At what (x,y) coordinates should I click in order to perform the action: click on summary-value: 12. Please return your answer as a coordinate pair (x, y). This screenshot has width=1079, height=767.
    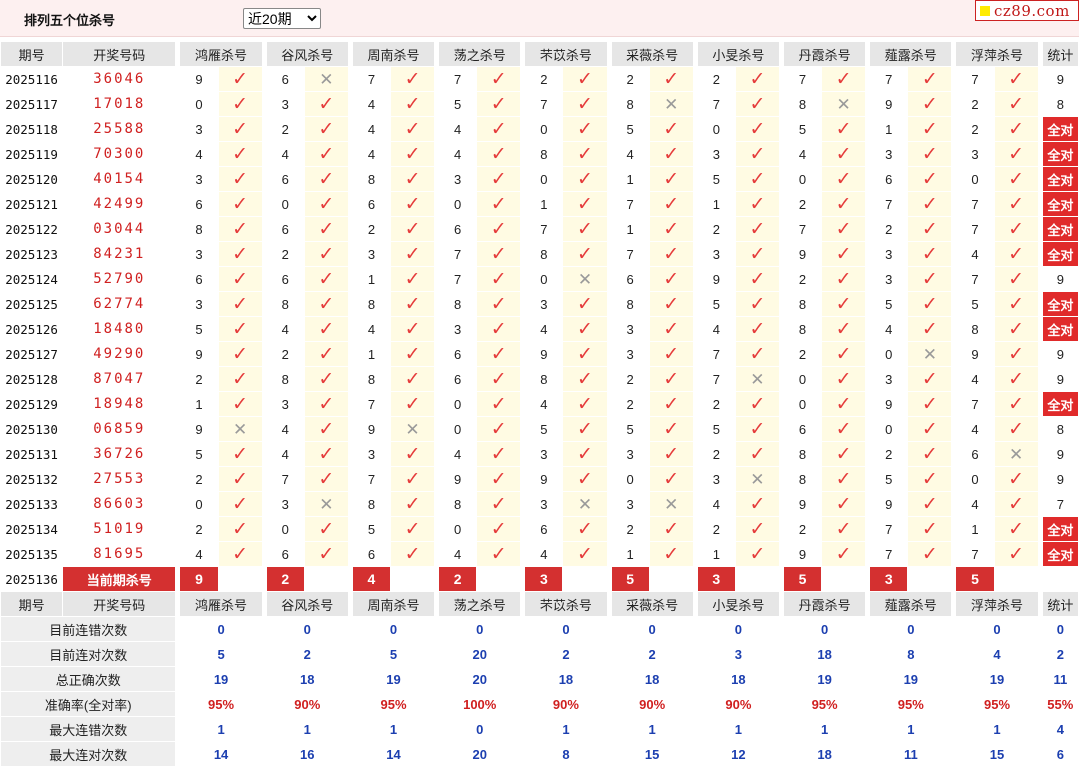
    Looking at the image, I should click on (738, 754).